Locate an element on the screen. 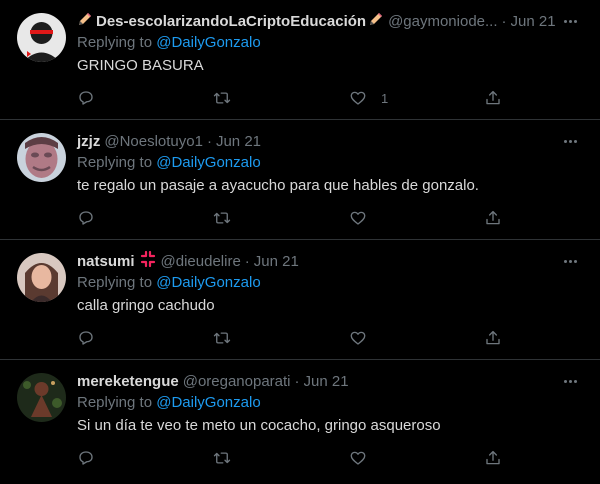  tweet-header: natsumi @dieudelire · Jun 21 is located at coordinates (330, 261).